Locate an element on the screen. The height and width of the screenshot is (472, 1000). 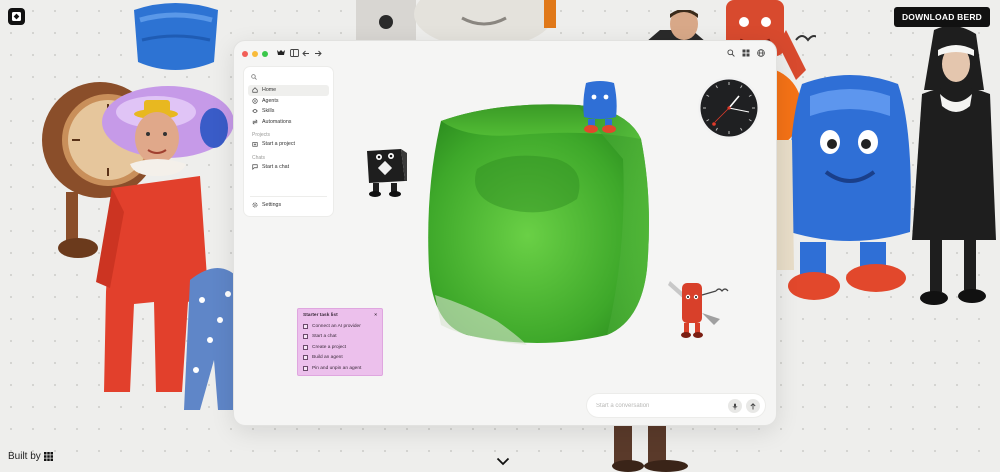
builder-grid-logo-icon is located at coordinates (48, 456).